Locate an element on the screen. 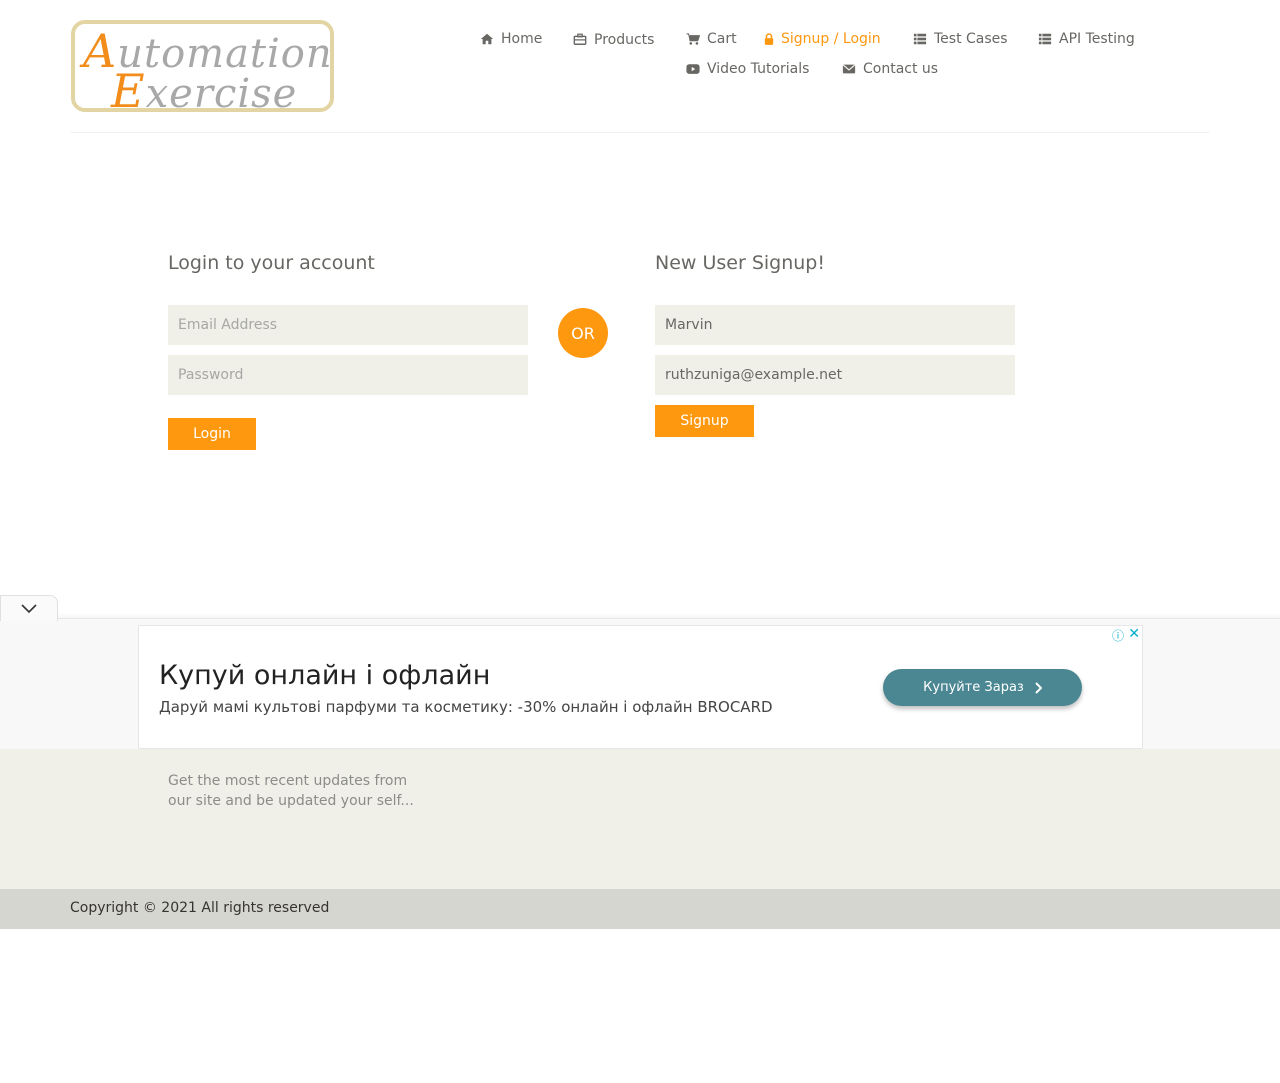 The height and width of the screenshot is (1083, 1280). briefcase-icon is located at coordinates (580, 39).